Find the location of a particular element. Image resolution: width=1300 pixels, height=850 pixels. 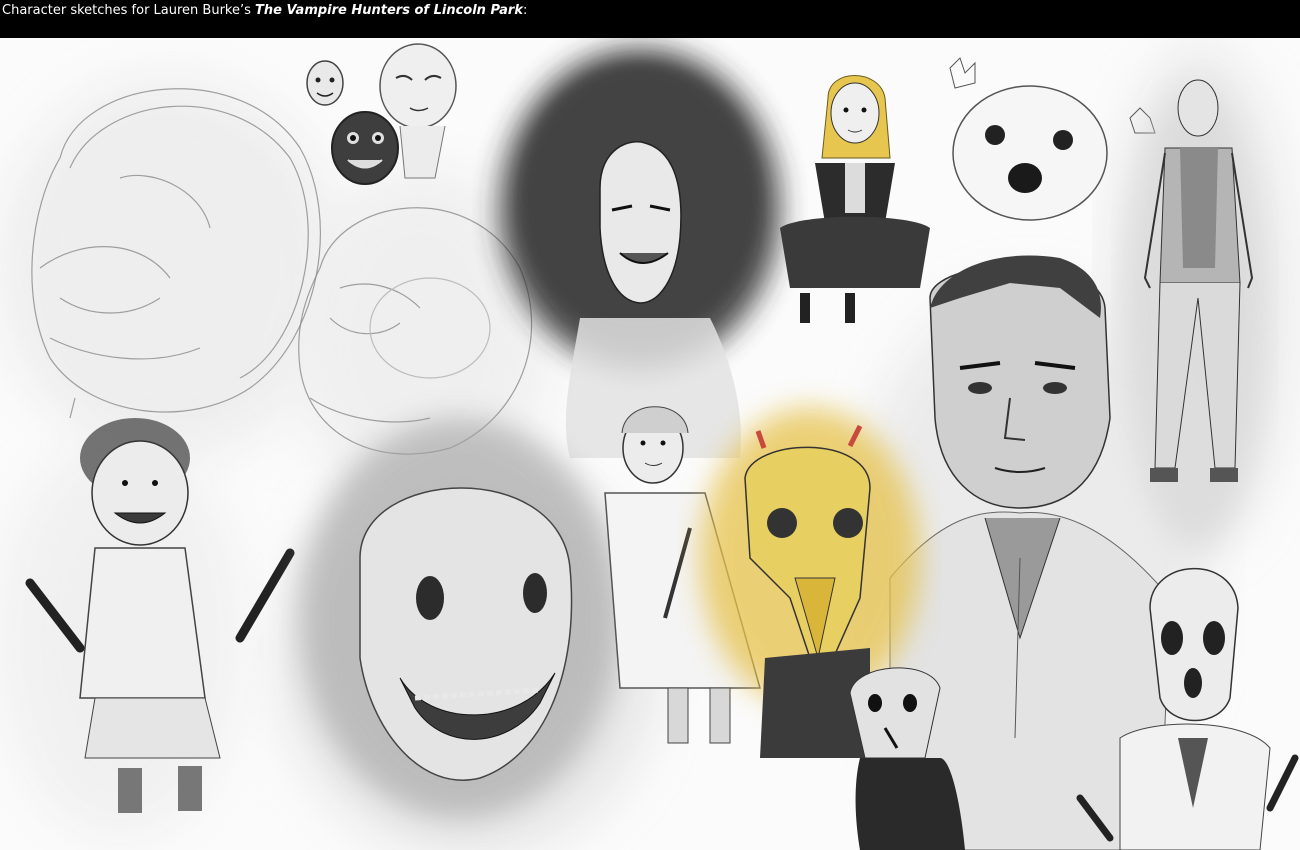

wide-grin-creature is located at coordinates (460, 618).